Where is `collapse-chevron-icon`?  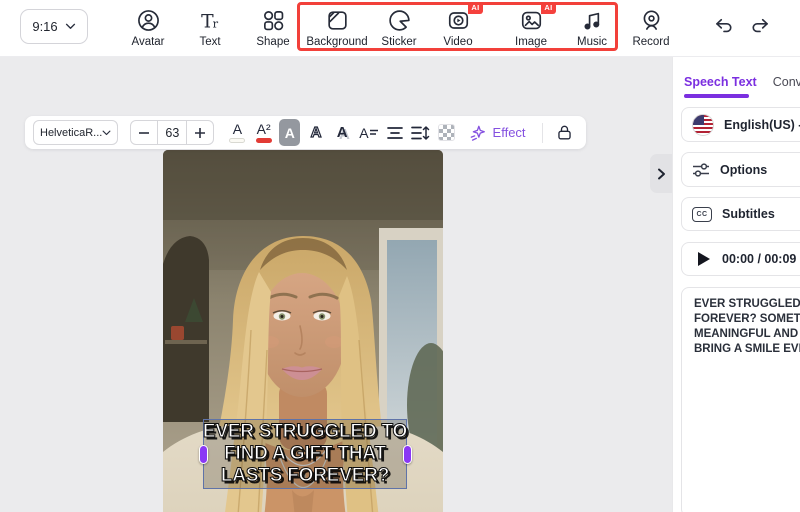 collapse-chevron-icon is located at coordinates (661, 173).